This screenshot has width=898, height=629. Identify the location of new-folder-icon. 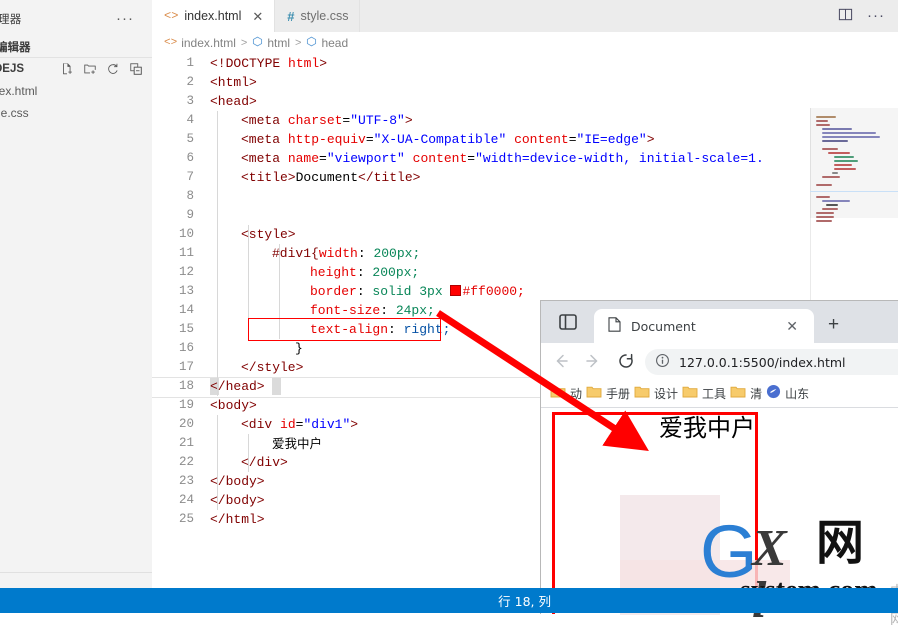
(90, 69).